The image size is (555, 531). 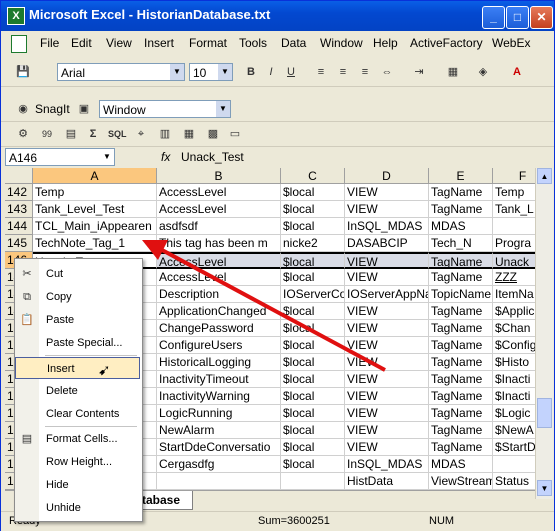 What do you see at coordinates (83, 414) in the screenshot?
I see `ctx-clear-contents-label: Clear Contents` at bounding box center [83, 414].